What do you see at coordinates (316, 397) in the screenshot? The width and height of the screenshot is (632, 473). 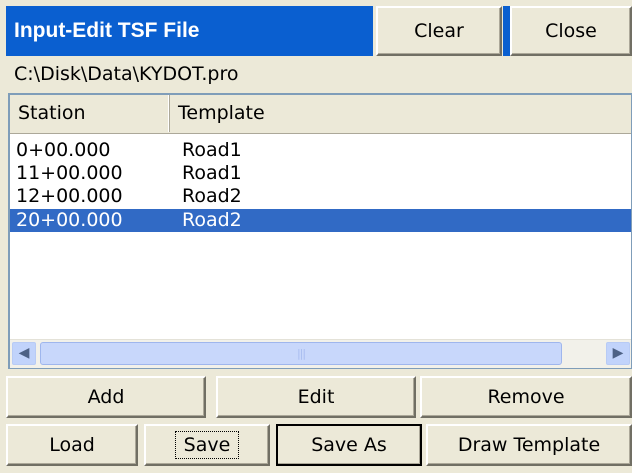 I see `edit-button: Edit` at bounding box center [316, 397].